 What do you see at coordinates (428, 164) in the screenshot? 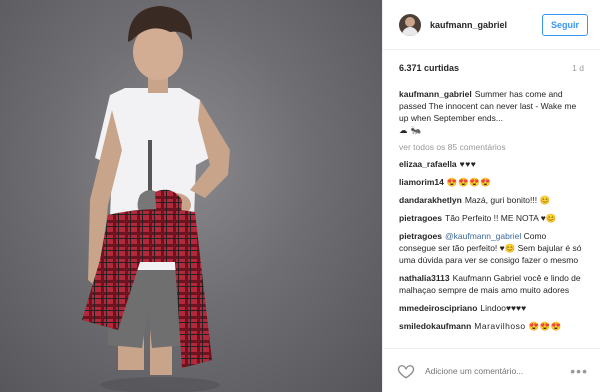
I see `comment-username: elizaa_rafaella` at bounding box center [428, 164].